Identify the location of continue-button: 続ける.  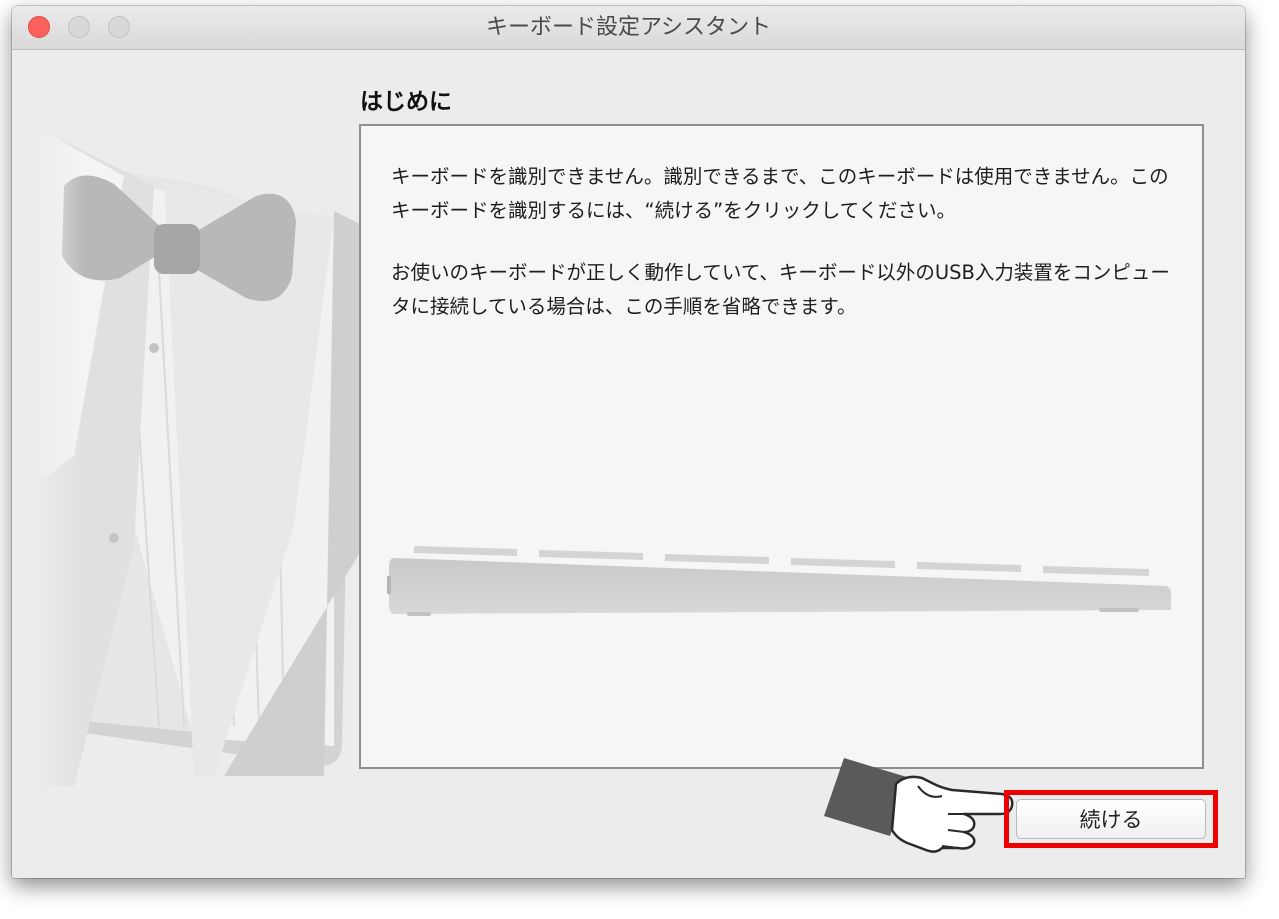
(1111, 819).